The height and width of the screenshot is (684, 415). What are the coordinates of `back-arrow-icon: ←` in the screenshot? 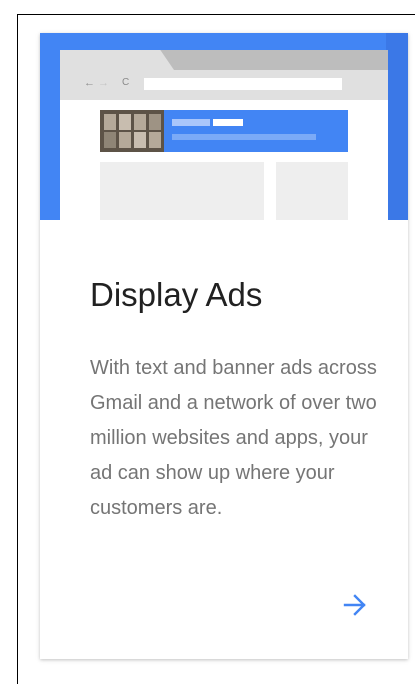 It's located at (89, 83).